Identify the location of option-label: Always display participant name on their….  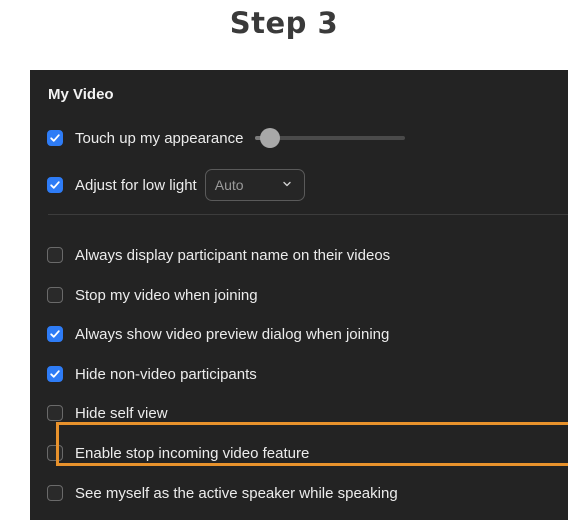
(233, 255).